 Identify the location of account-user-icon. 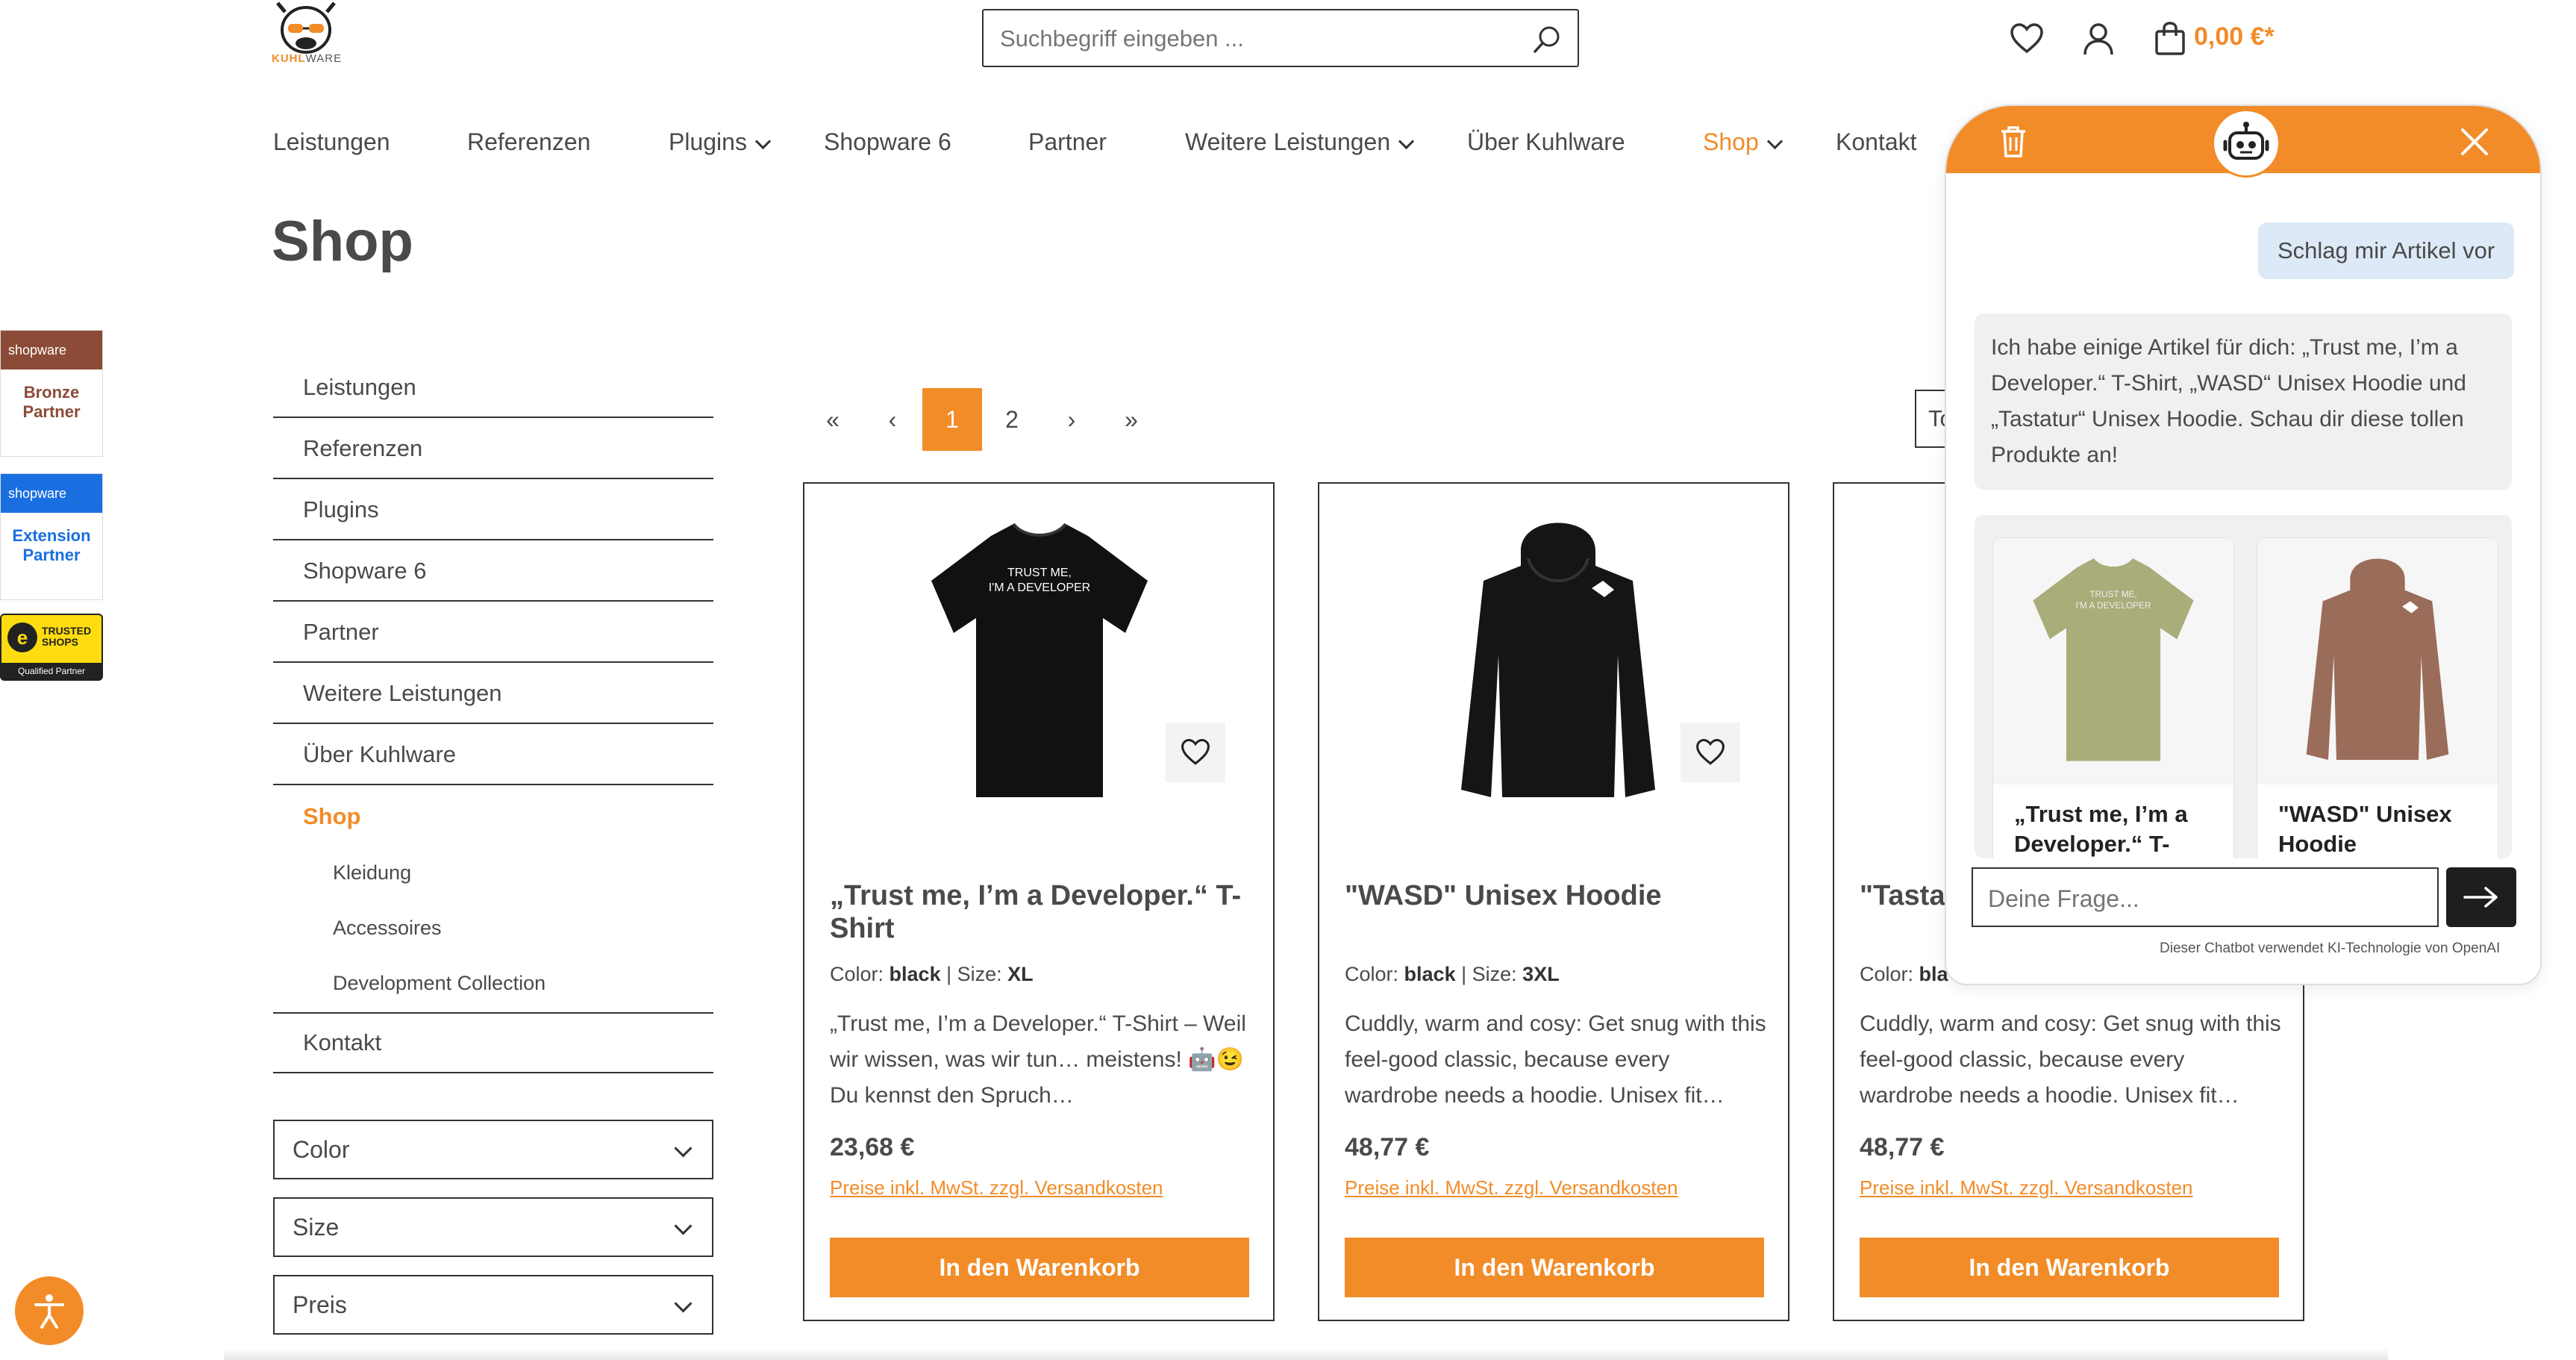
(2098, 39).